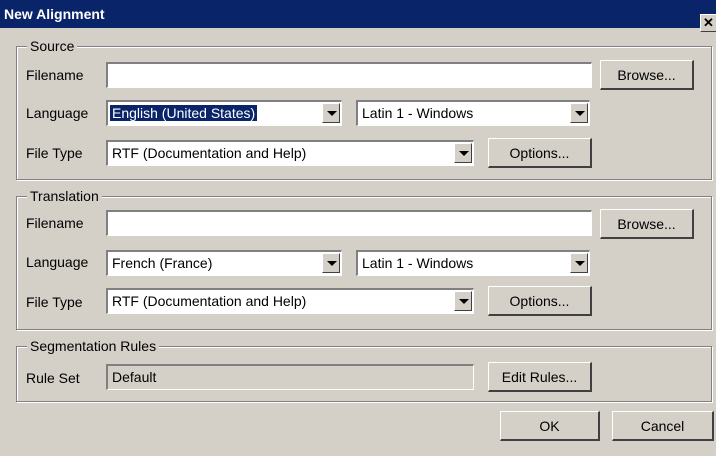 The width and height of the screenshot is (716, 456). What do you see at coordinates (162, 263) in the screenshot?
I see `translation-language-value: French (France)` at bounding box center [162, 263].